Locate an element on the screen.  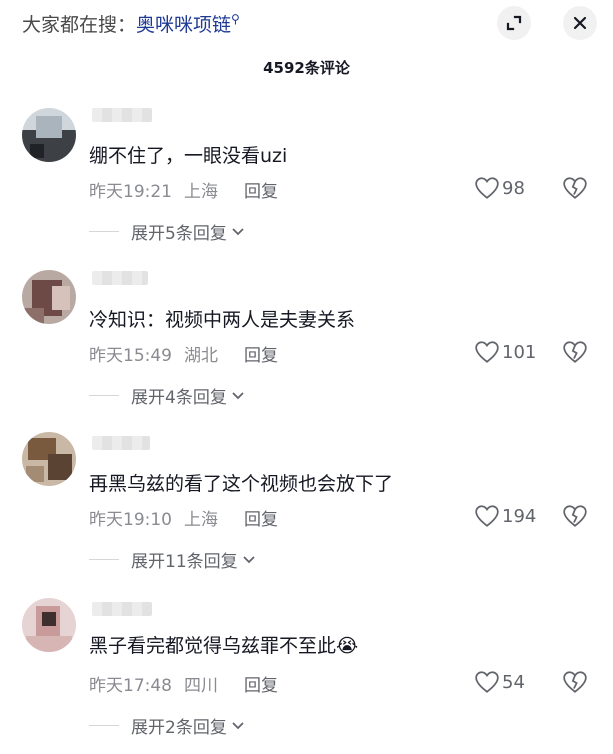
expand-replies-label: 展开4条回复 is located at coordinates (179, 398).